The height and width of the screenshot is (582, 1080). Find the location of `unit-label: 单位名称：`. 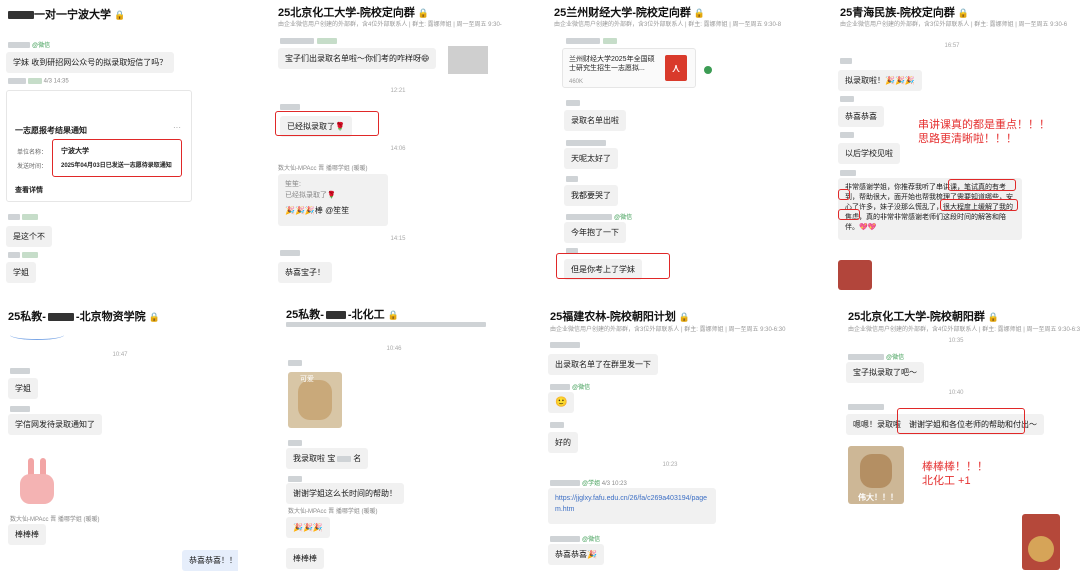

unit-label: 单位名称： is located at coordinates (32, 153).